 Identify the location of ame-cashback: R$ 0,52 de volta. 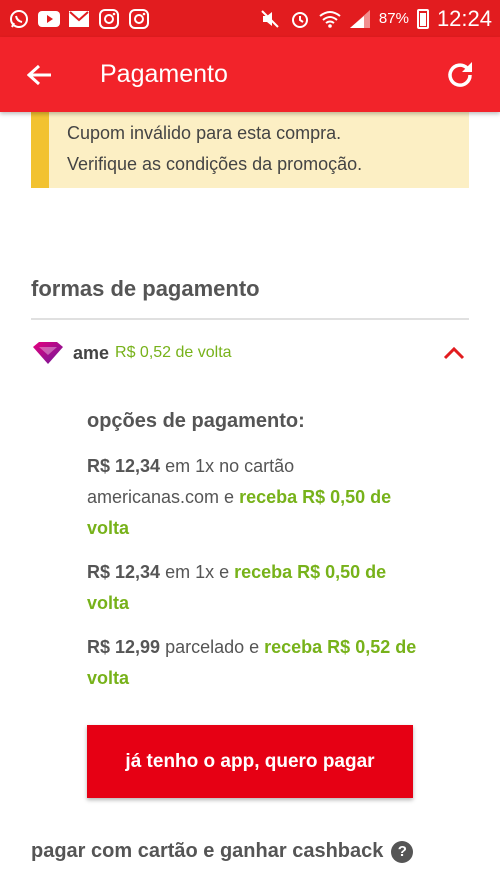
(173, 352).